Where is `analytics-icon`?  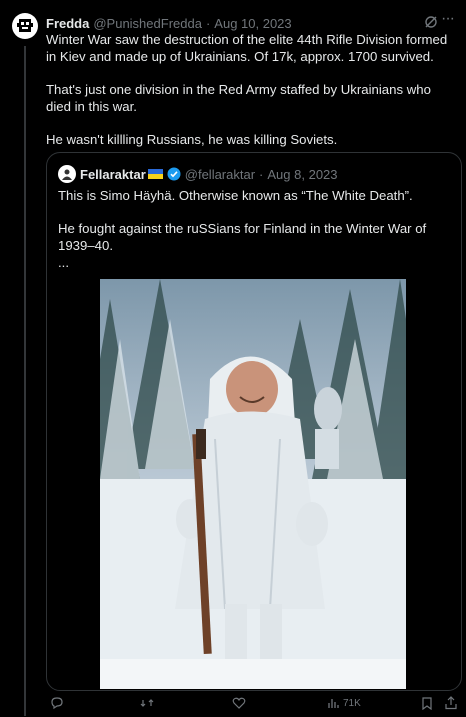 analytics-icon is located at coordinates (333, 703).